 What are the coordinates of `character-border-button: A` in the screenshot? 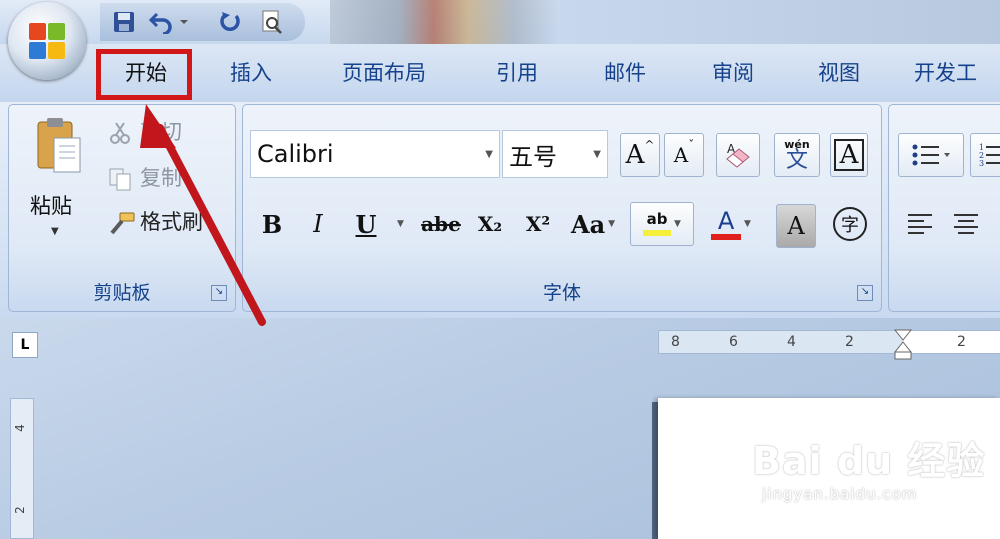 It's located at (849, 155).